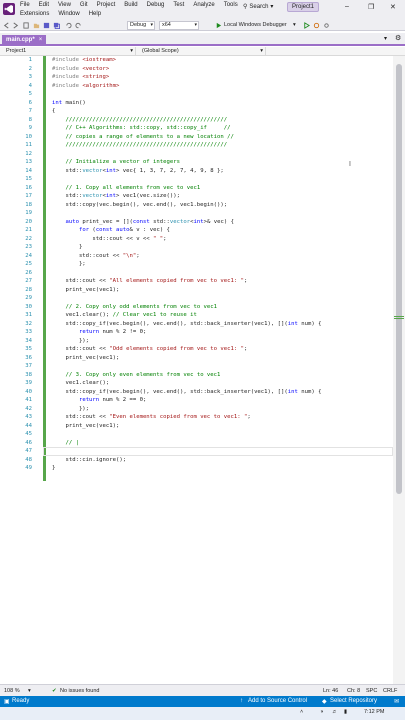 The height and width of the screenshot is (720, 405). I want to click on code-line: #include <algorithm>, so click(186, 86).